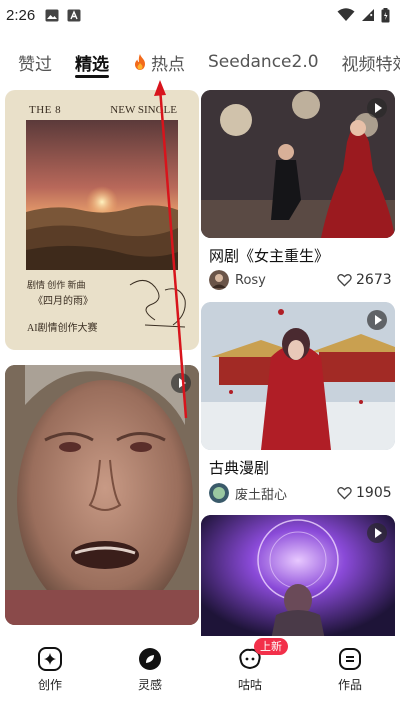 This screenshot has width=400, height=711. What do you see at coordinates (62, 328) in the screenshot?
I see `poster-event-name: AI剧情创作大赛` at bounding box center [62, 328].